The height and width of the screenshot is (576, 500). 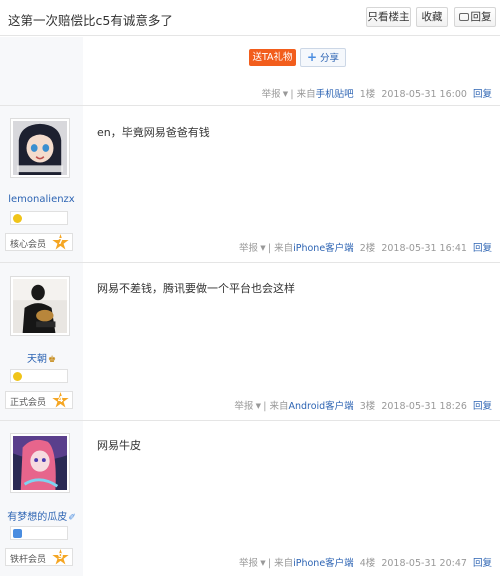 What do you see at coordinates (60, 399) in the screenshot?
I see `level-number: 4` at bounding box center [60, 399].